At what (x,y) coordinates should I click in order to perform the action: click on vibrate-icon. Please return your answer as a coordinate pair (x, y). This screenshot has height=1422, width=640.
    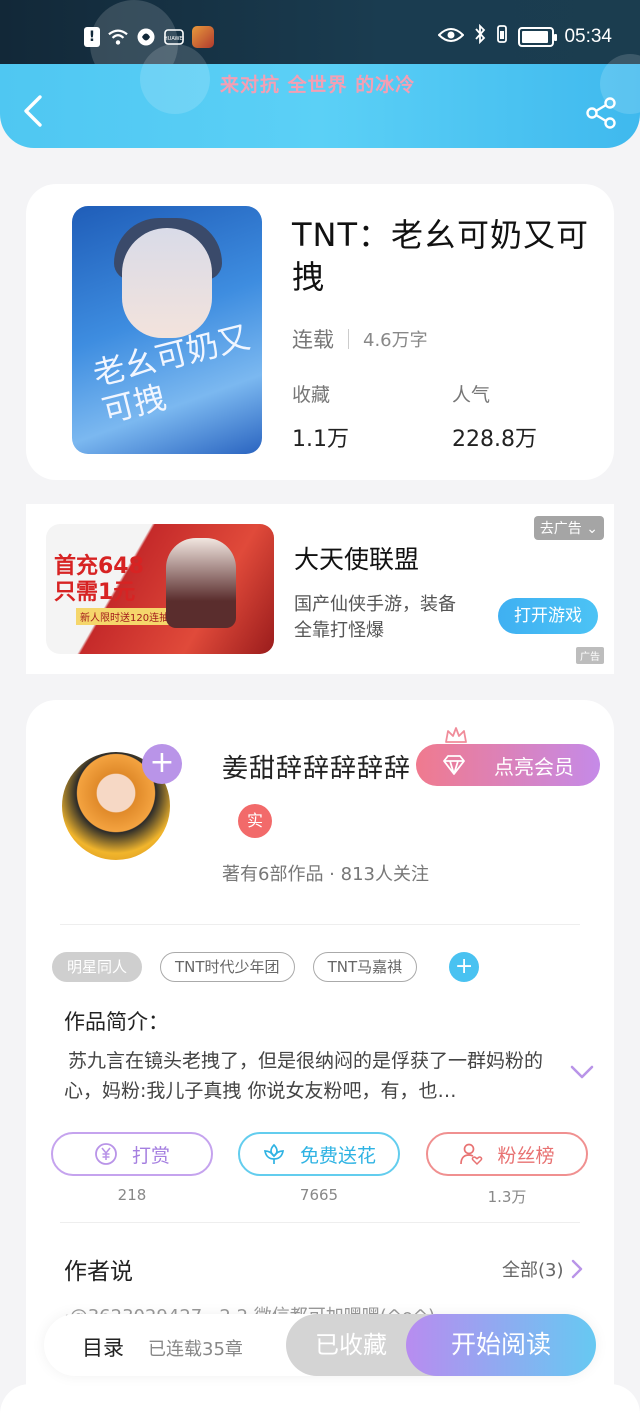
    Looking at the image, I should click on (502, 36).